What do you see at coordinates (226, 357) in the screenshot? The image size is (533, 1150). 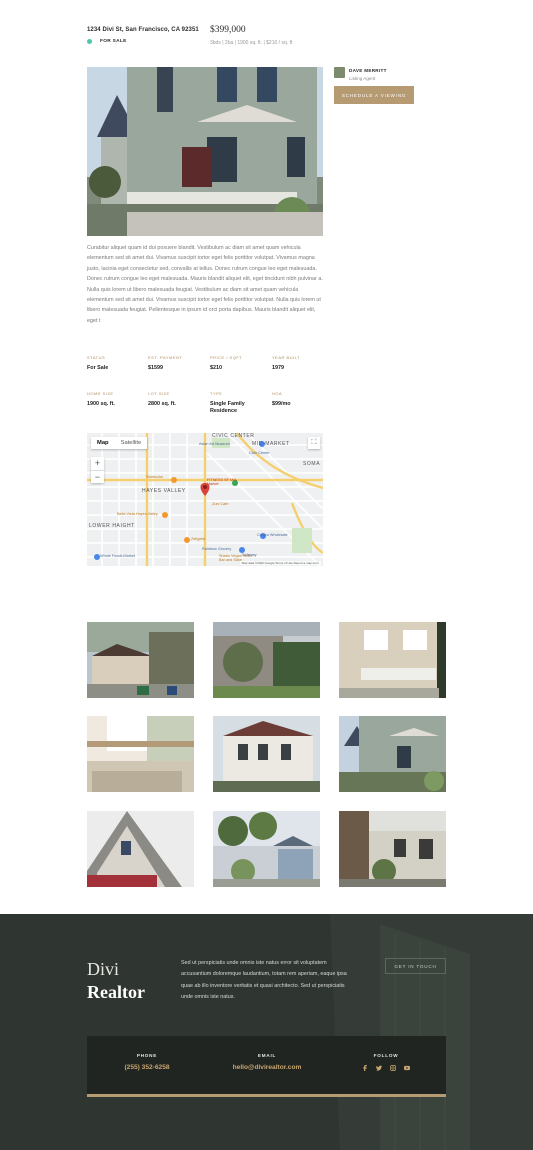 I see `fact-label: PRICE / SQFT` at bounding box center [226, 357].